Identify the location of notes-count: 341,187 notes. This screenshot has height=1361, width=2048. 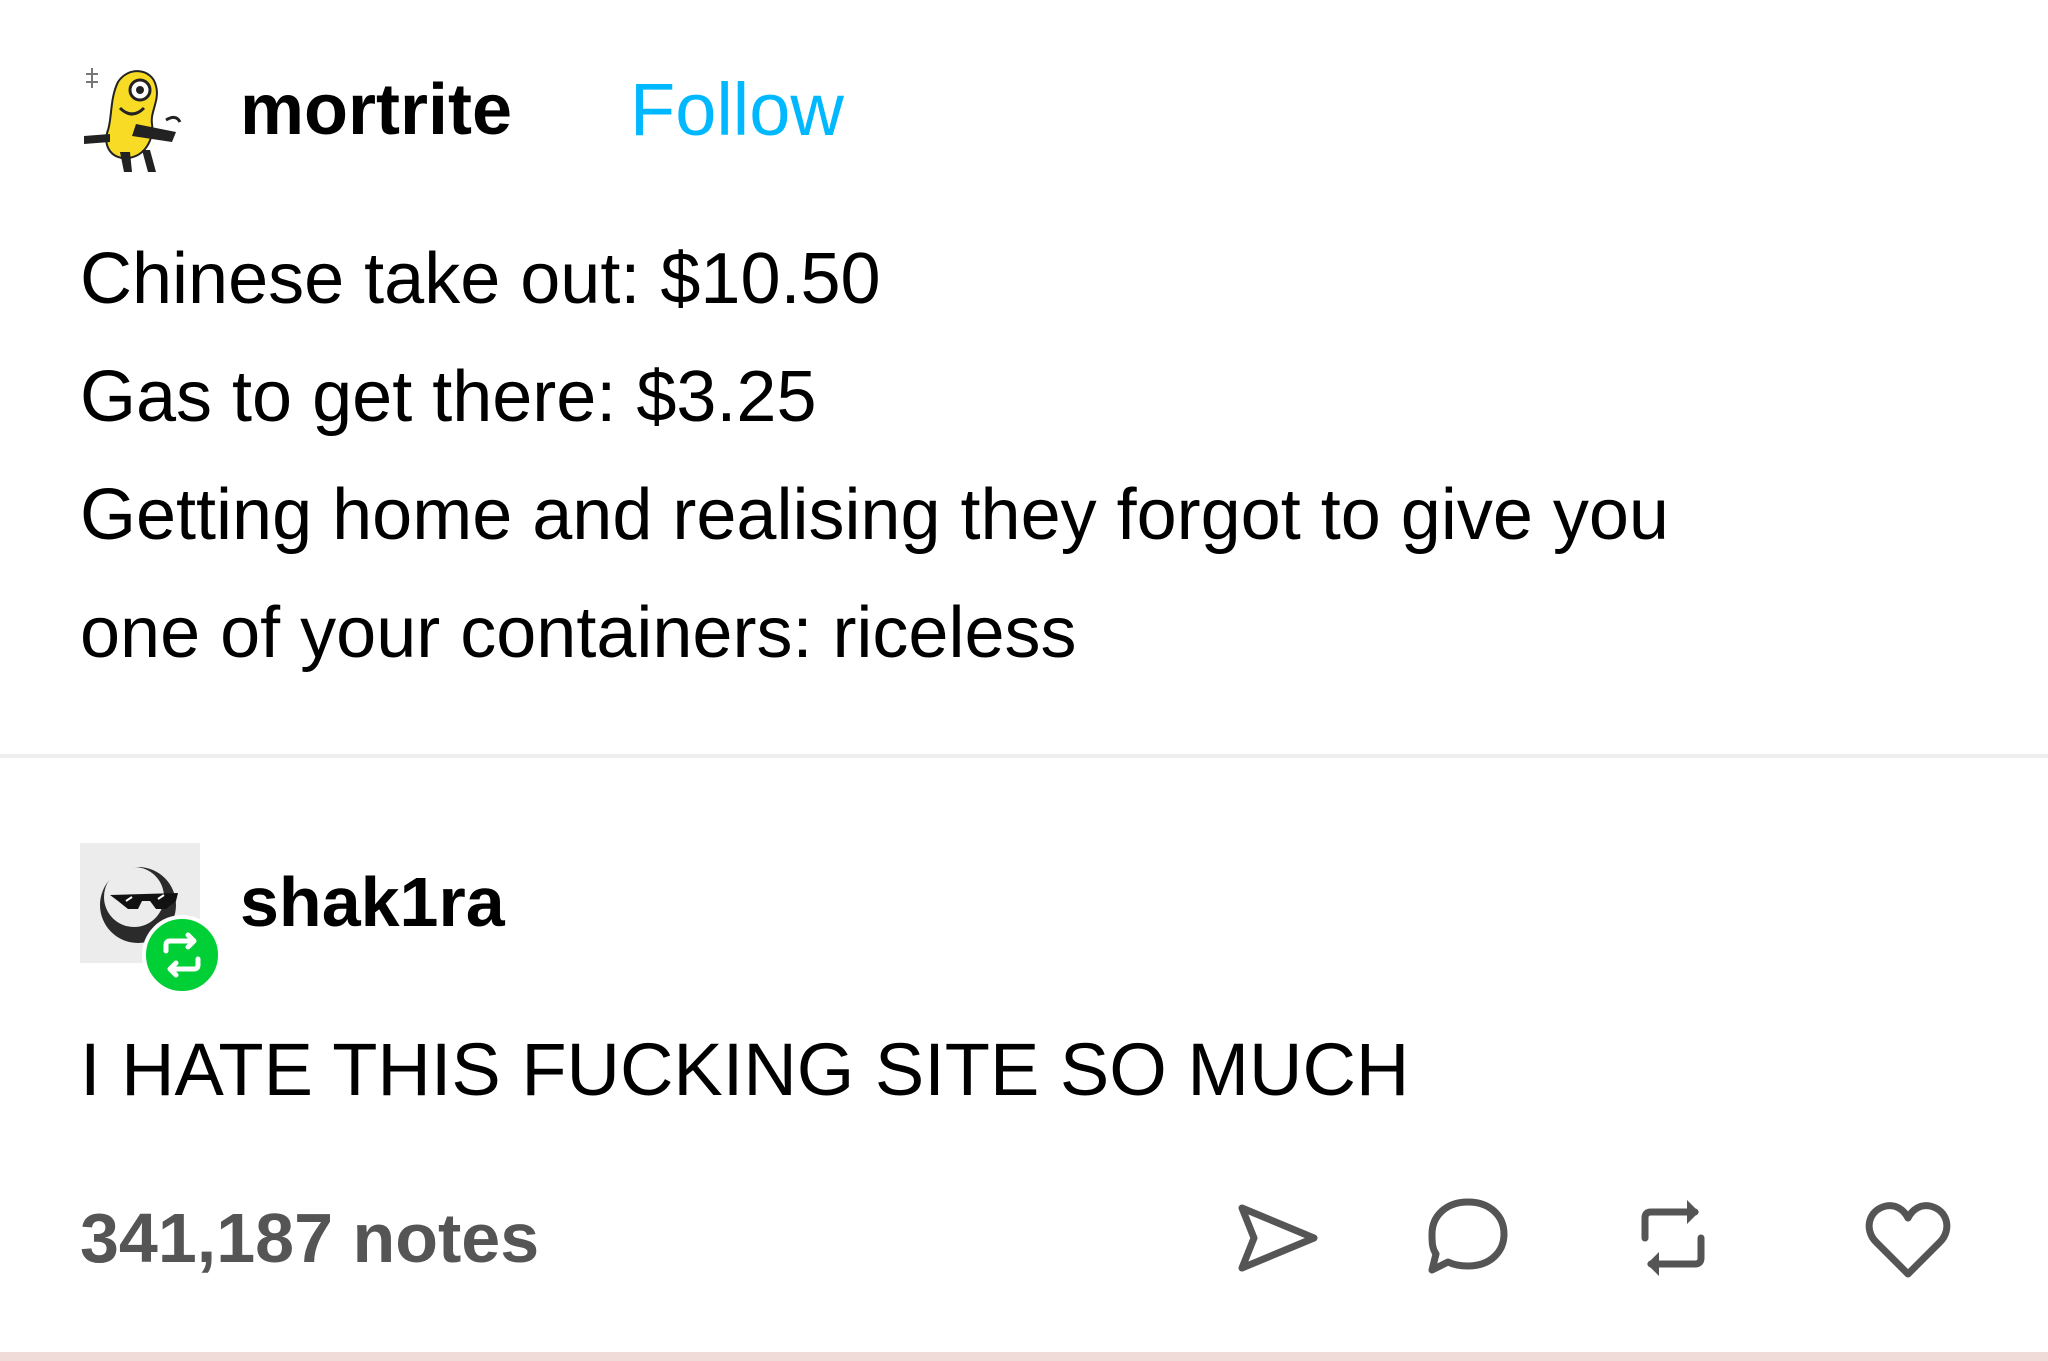
(309, 1238).